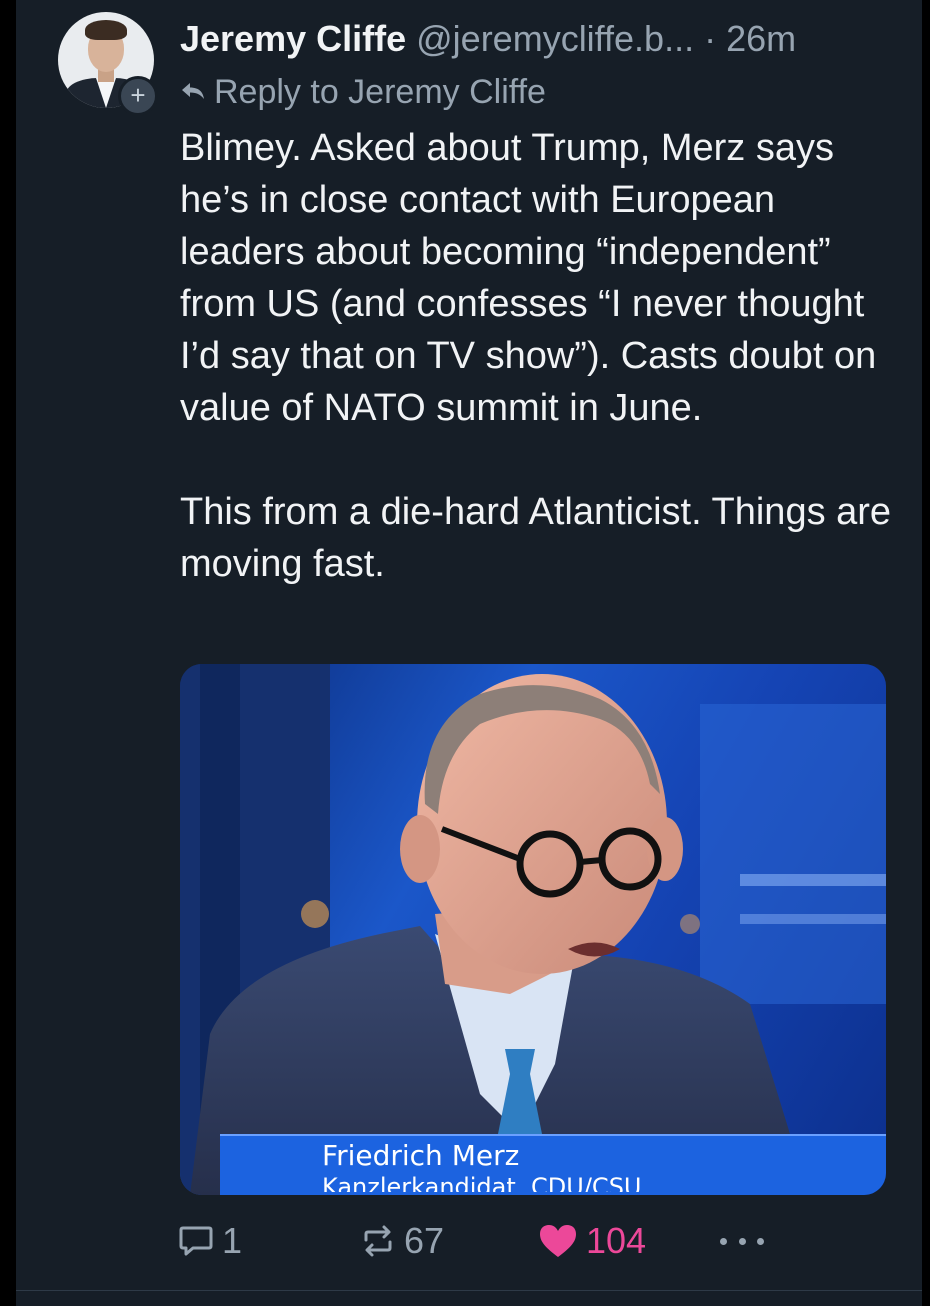 This screenshot has width=930, height=1306. Describe the element at coordinates (742, 1241) in the screenshot. I see `more-options-button` at that location.